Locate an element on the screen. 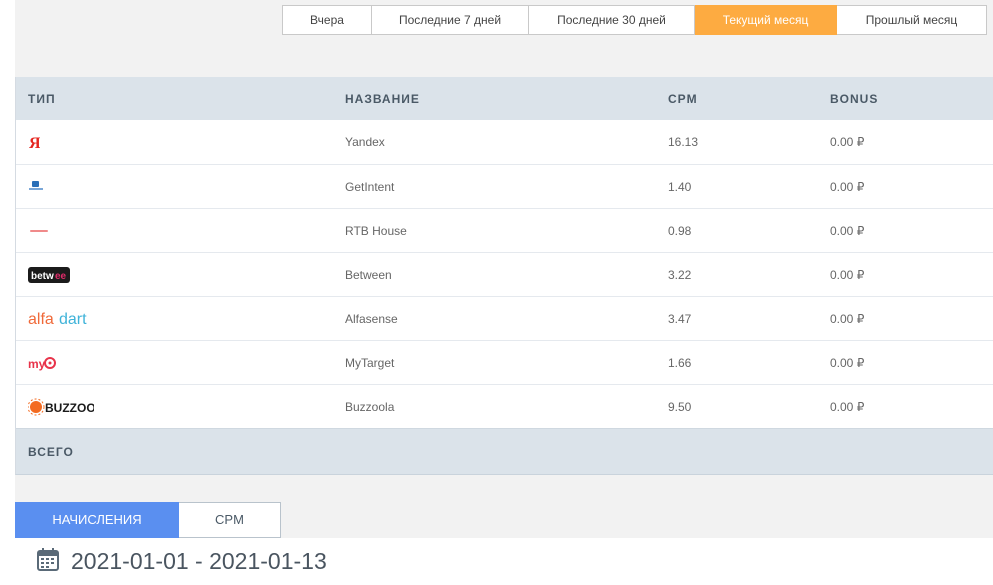 The width and height of the screenshot is (993, 585). header-cpm: CPM is located at coordinates (683, 98).